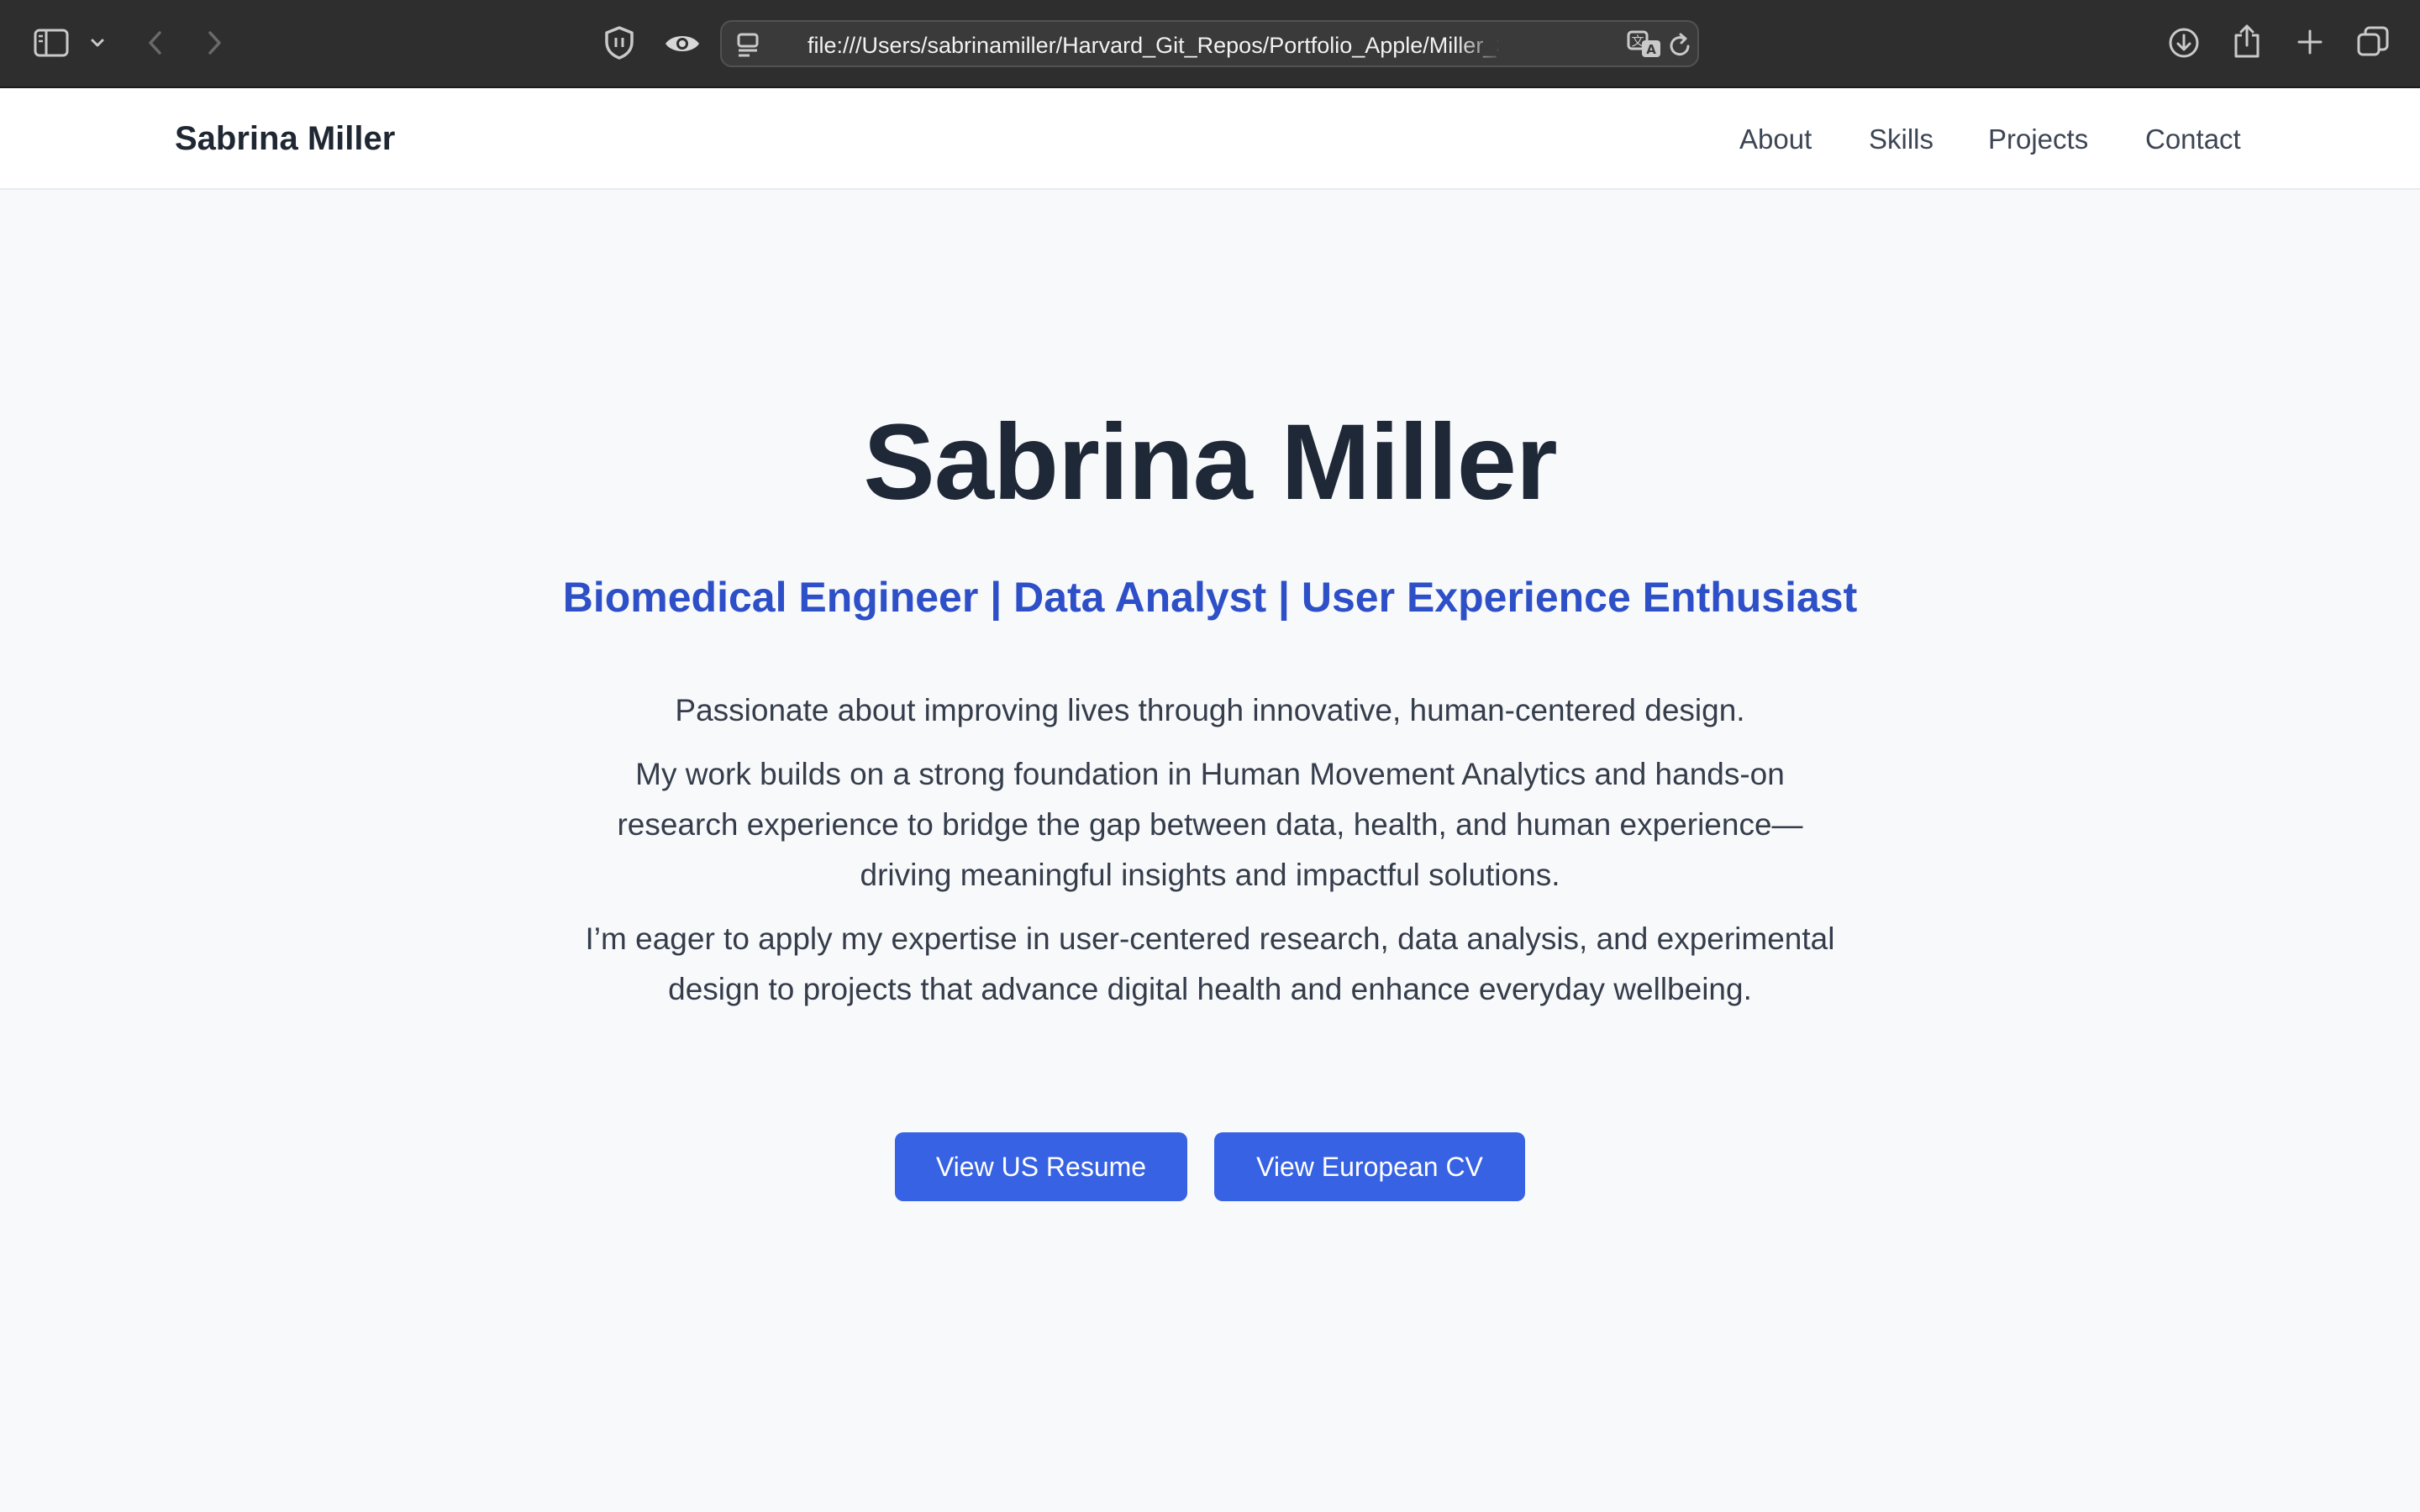 Image resolution: width=2420 pixels, height=1512 pixels. I want to click on translate-icon: 文A, so click(1645, 44).